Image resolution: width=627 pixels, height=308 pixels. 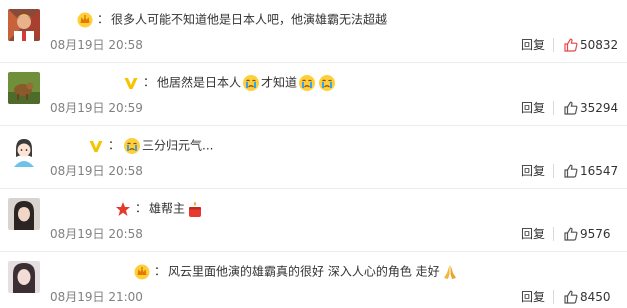 I want to click on comment-text: 雄帮主, so click(x=167, y=208).